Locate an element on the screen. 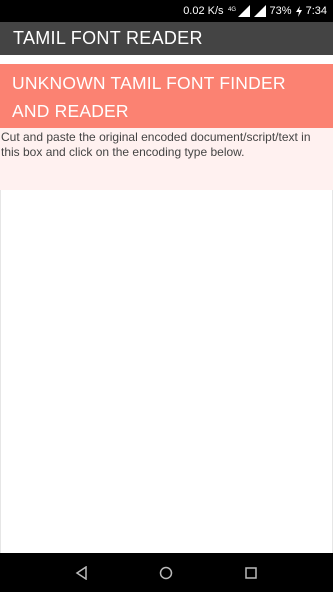 The image size is (333, 592). svg-text: 4G is located at coordinates (232, 10).